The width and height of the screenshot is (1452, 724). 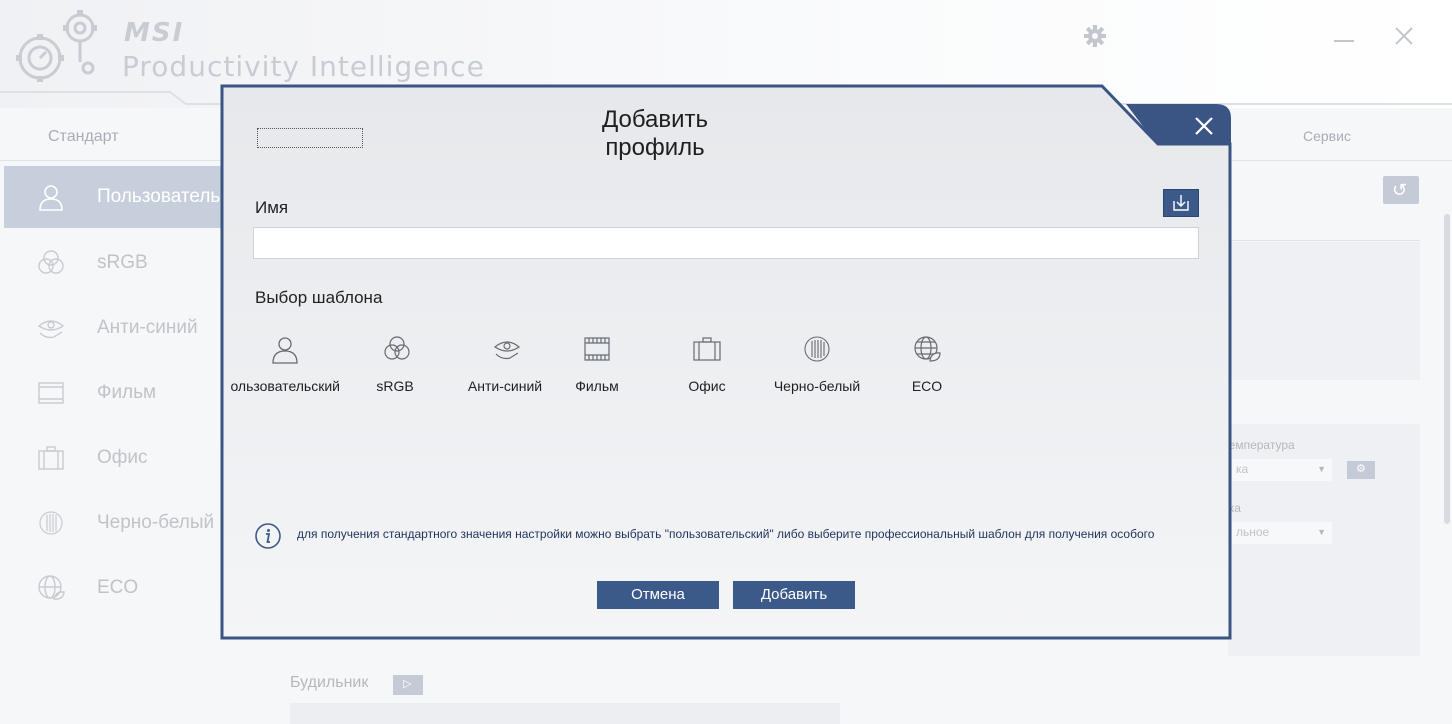 I want to click on temperature-select: ка, so click(x=1282, y=470).